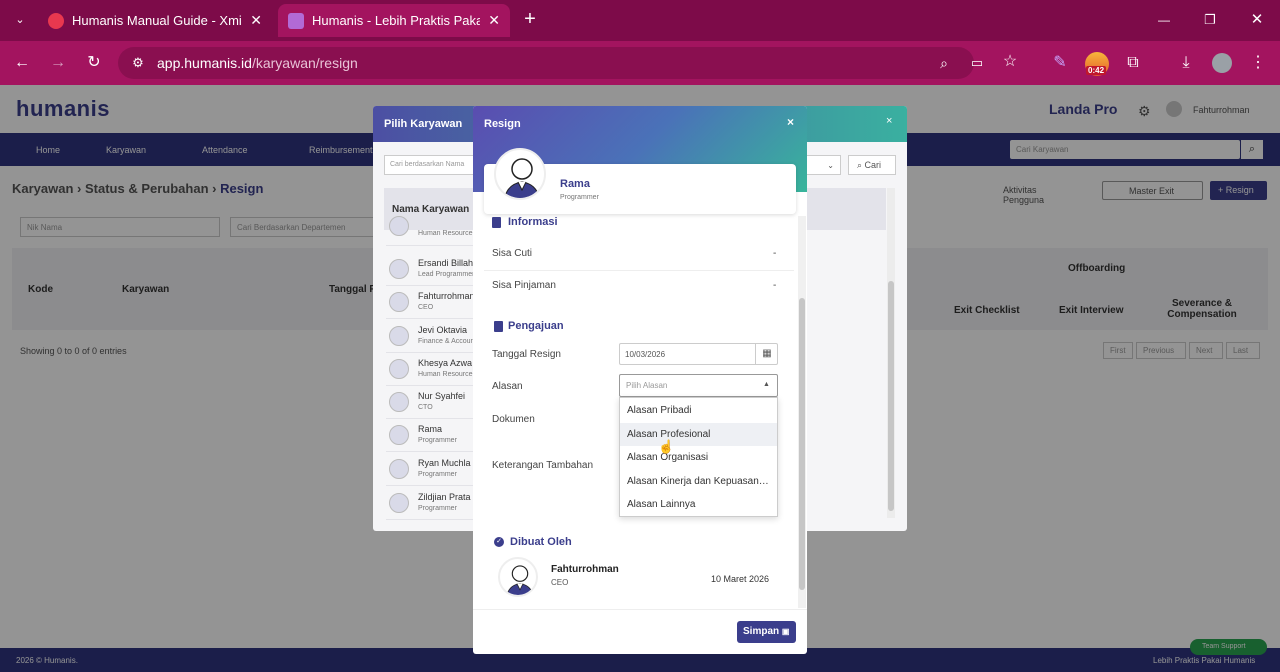 The height and width of the screenshot is (672, 1280). I want to click on pilih-row-job: Lead Programmer, so click(446, 274).